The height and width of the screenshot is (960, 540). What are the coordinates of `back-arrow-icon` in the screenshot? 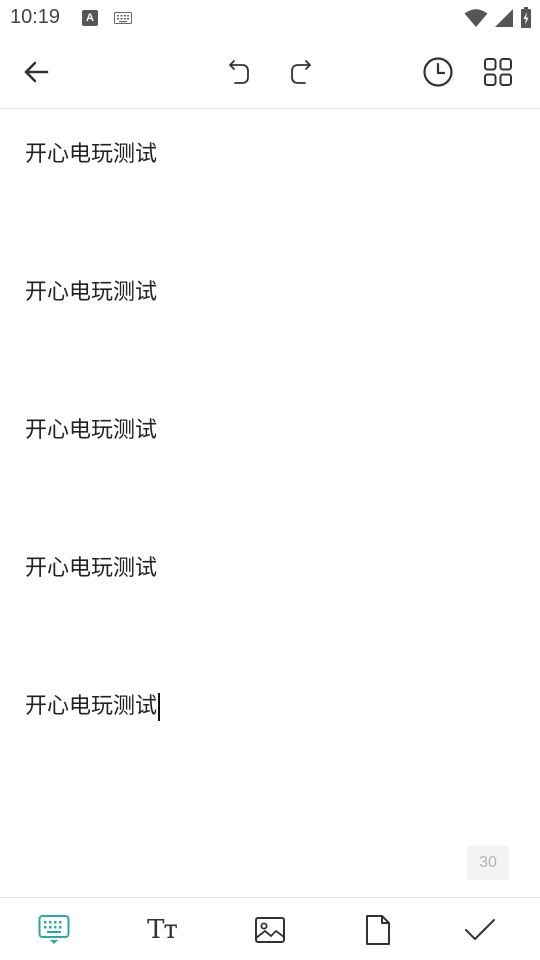 It's located at (36, 72).